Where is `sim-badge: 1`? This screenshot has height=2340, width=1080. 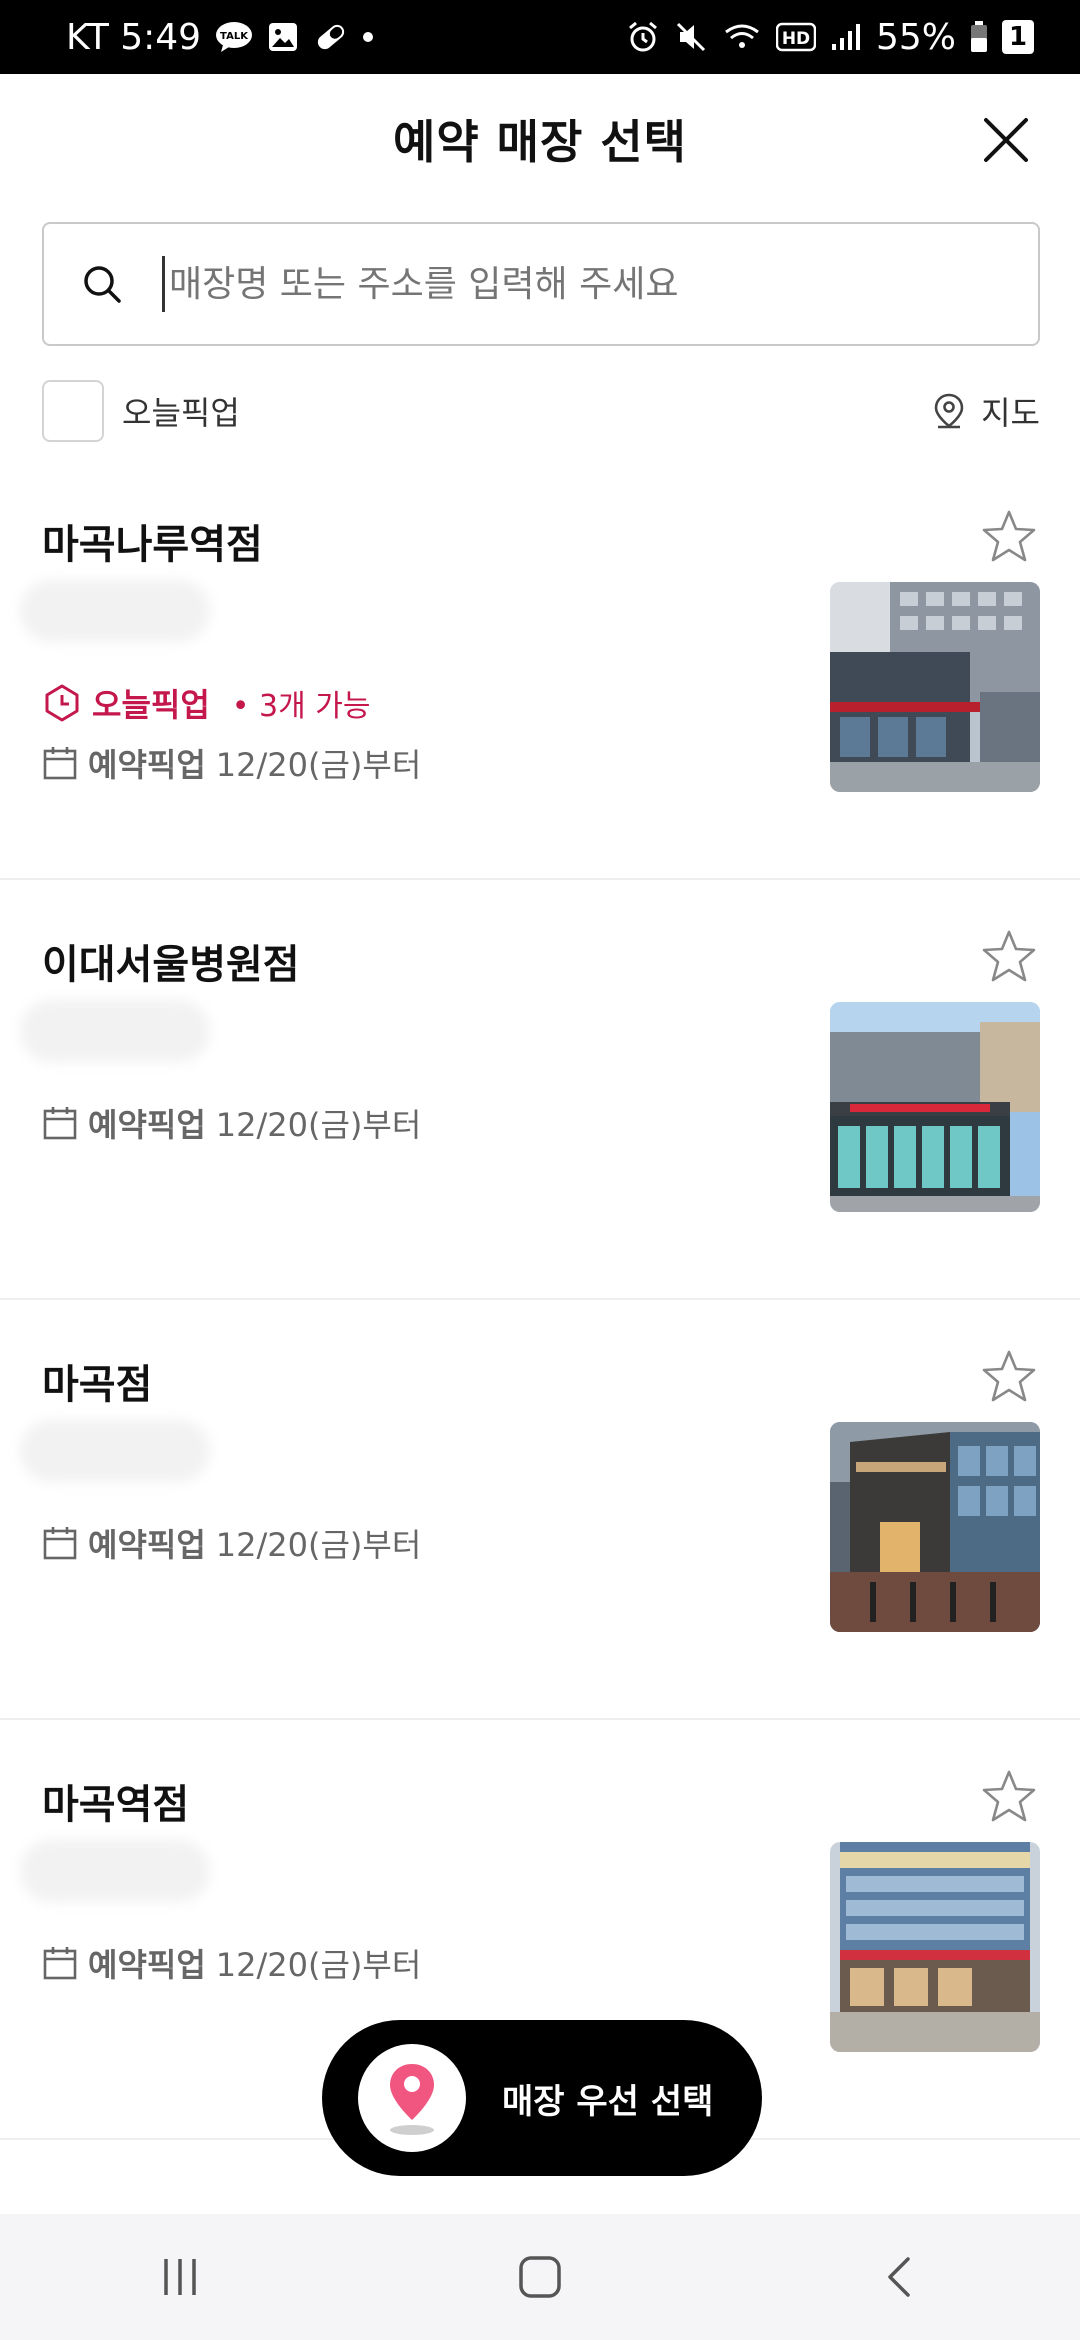 sim-badge: 1 is located at coordinates (1018, 37).